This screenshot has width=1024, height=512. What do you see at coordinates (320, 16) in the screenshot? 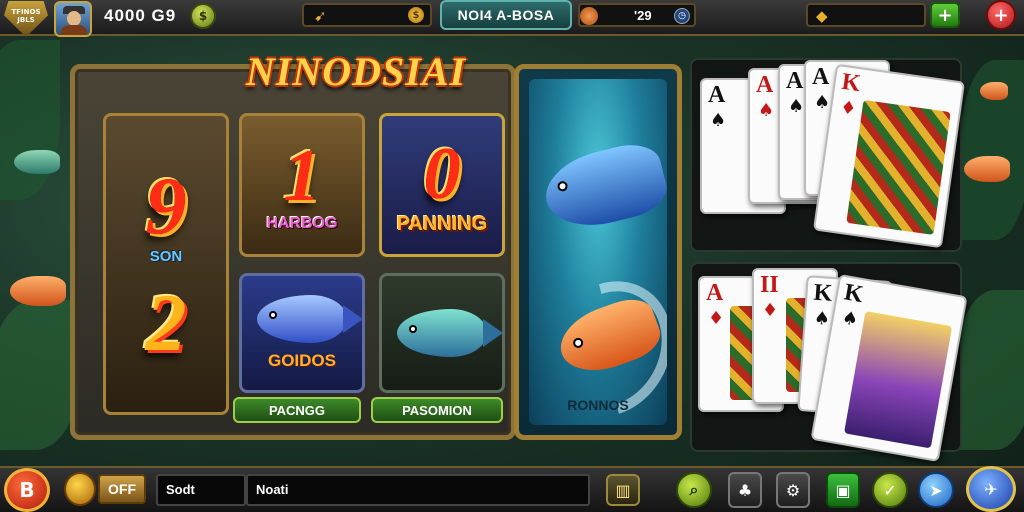
I see `arrow-up-icon: ➹` at bounding box center [320, 16].